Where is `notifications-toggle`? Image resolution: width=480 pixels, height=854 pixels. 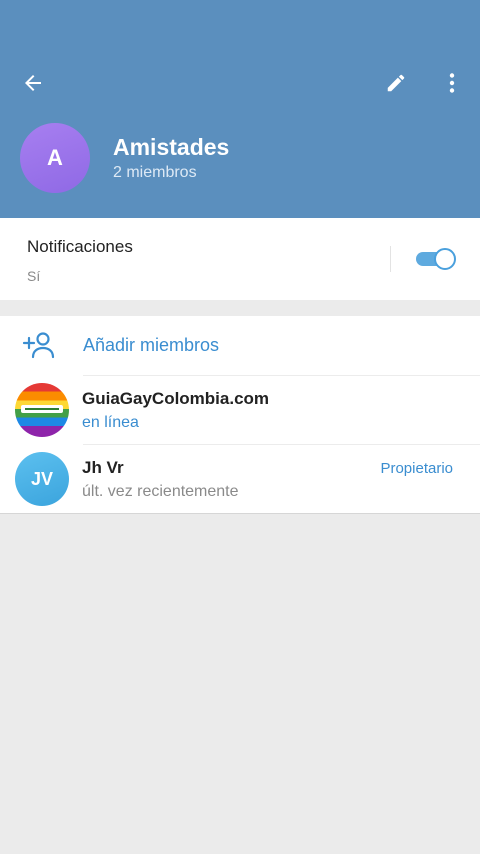
notifications-toggle is located at coordinates (435, 259).